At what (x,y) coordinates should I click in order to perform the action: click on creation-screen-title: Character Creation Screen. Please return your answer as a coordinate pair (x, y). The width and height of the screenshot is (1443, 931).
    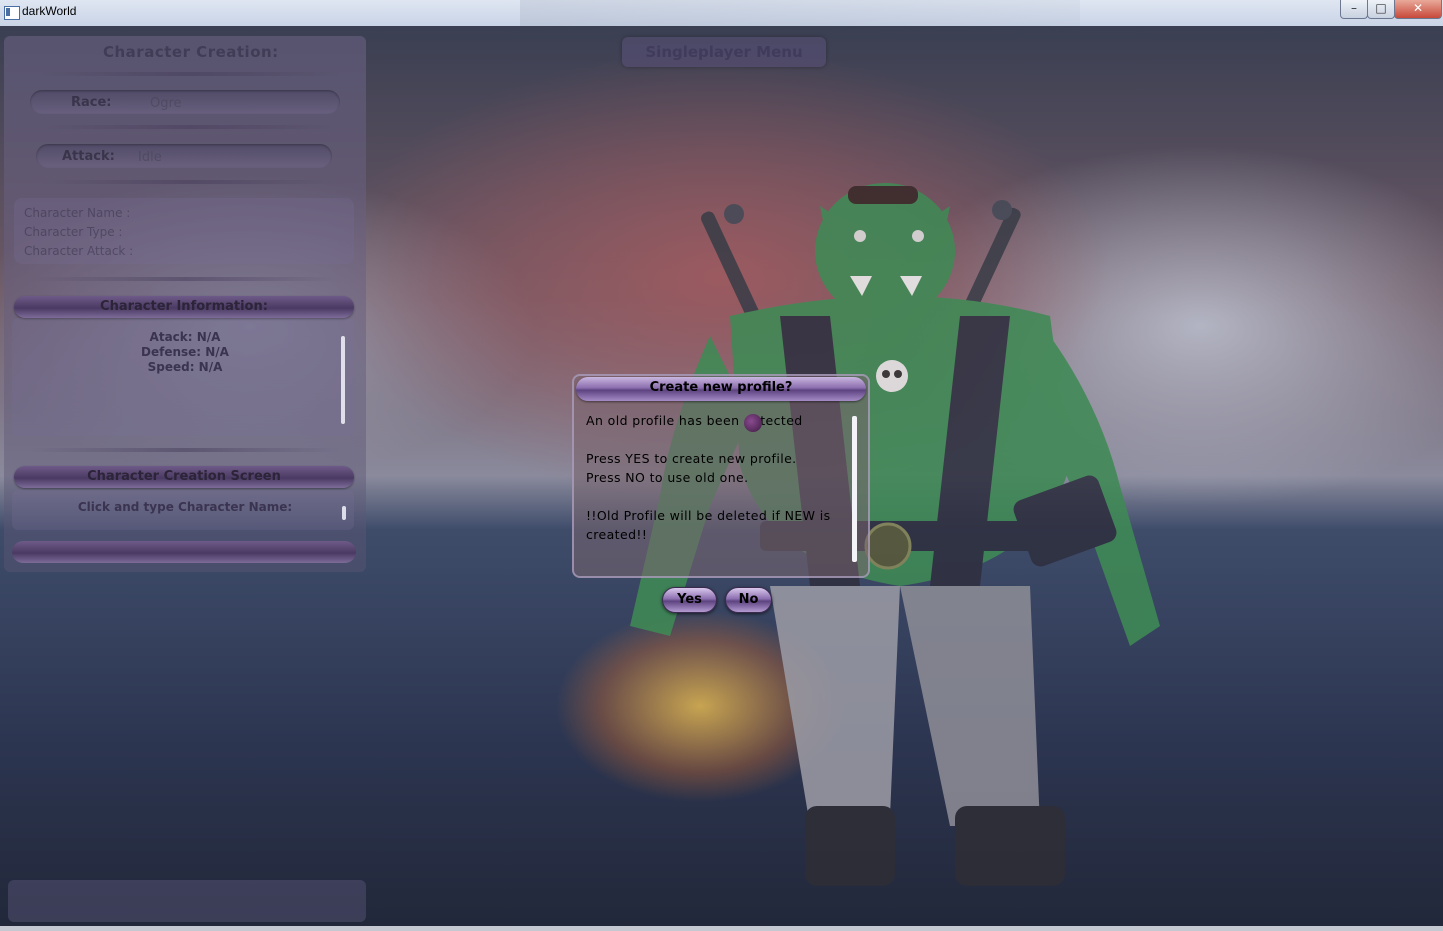
    Looking at the image, I should click on (184, 476).